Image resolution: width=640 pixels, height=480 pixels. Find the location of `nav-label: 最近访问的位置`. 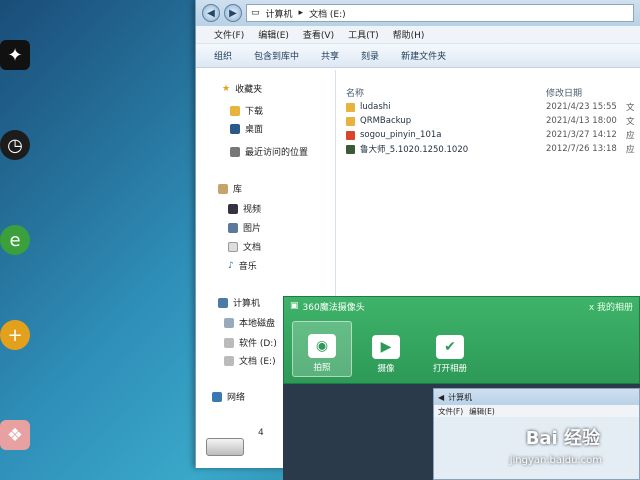

nav-label: 最近访问的位置 is located at coordinates (277, 153).